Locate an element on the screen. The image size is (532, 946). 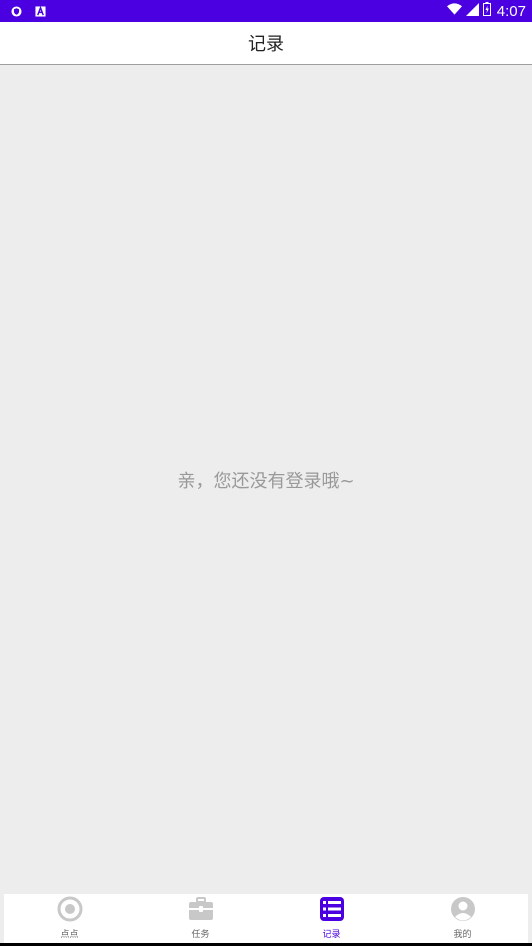
tab-diandian: 点点 is located at coordinates (69, 918).